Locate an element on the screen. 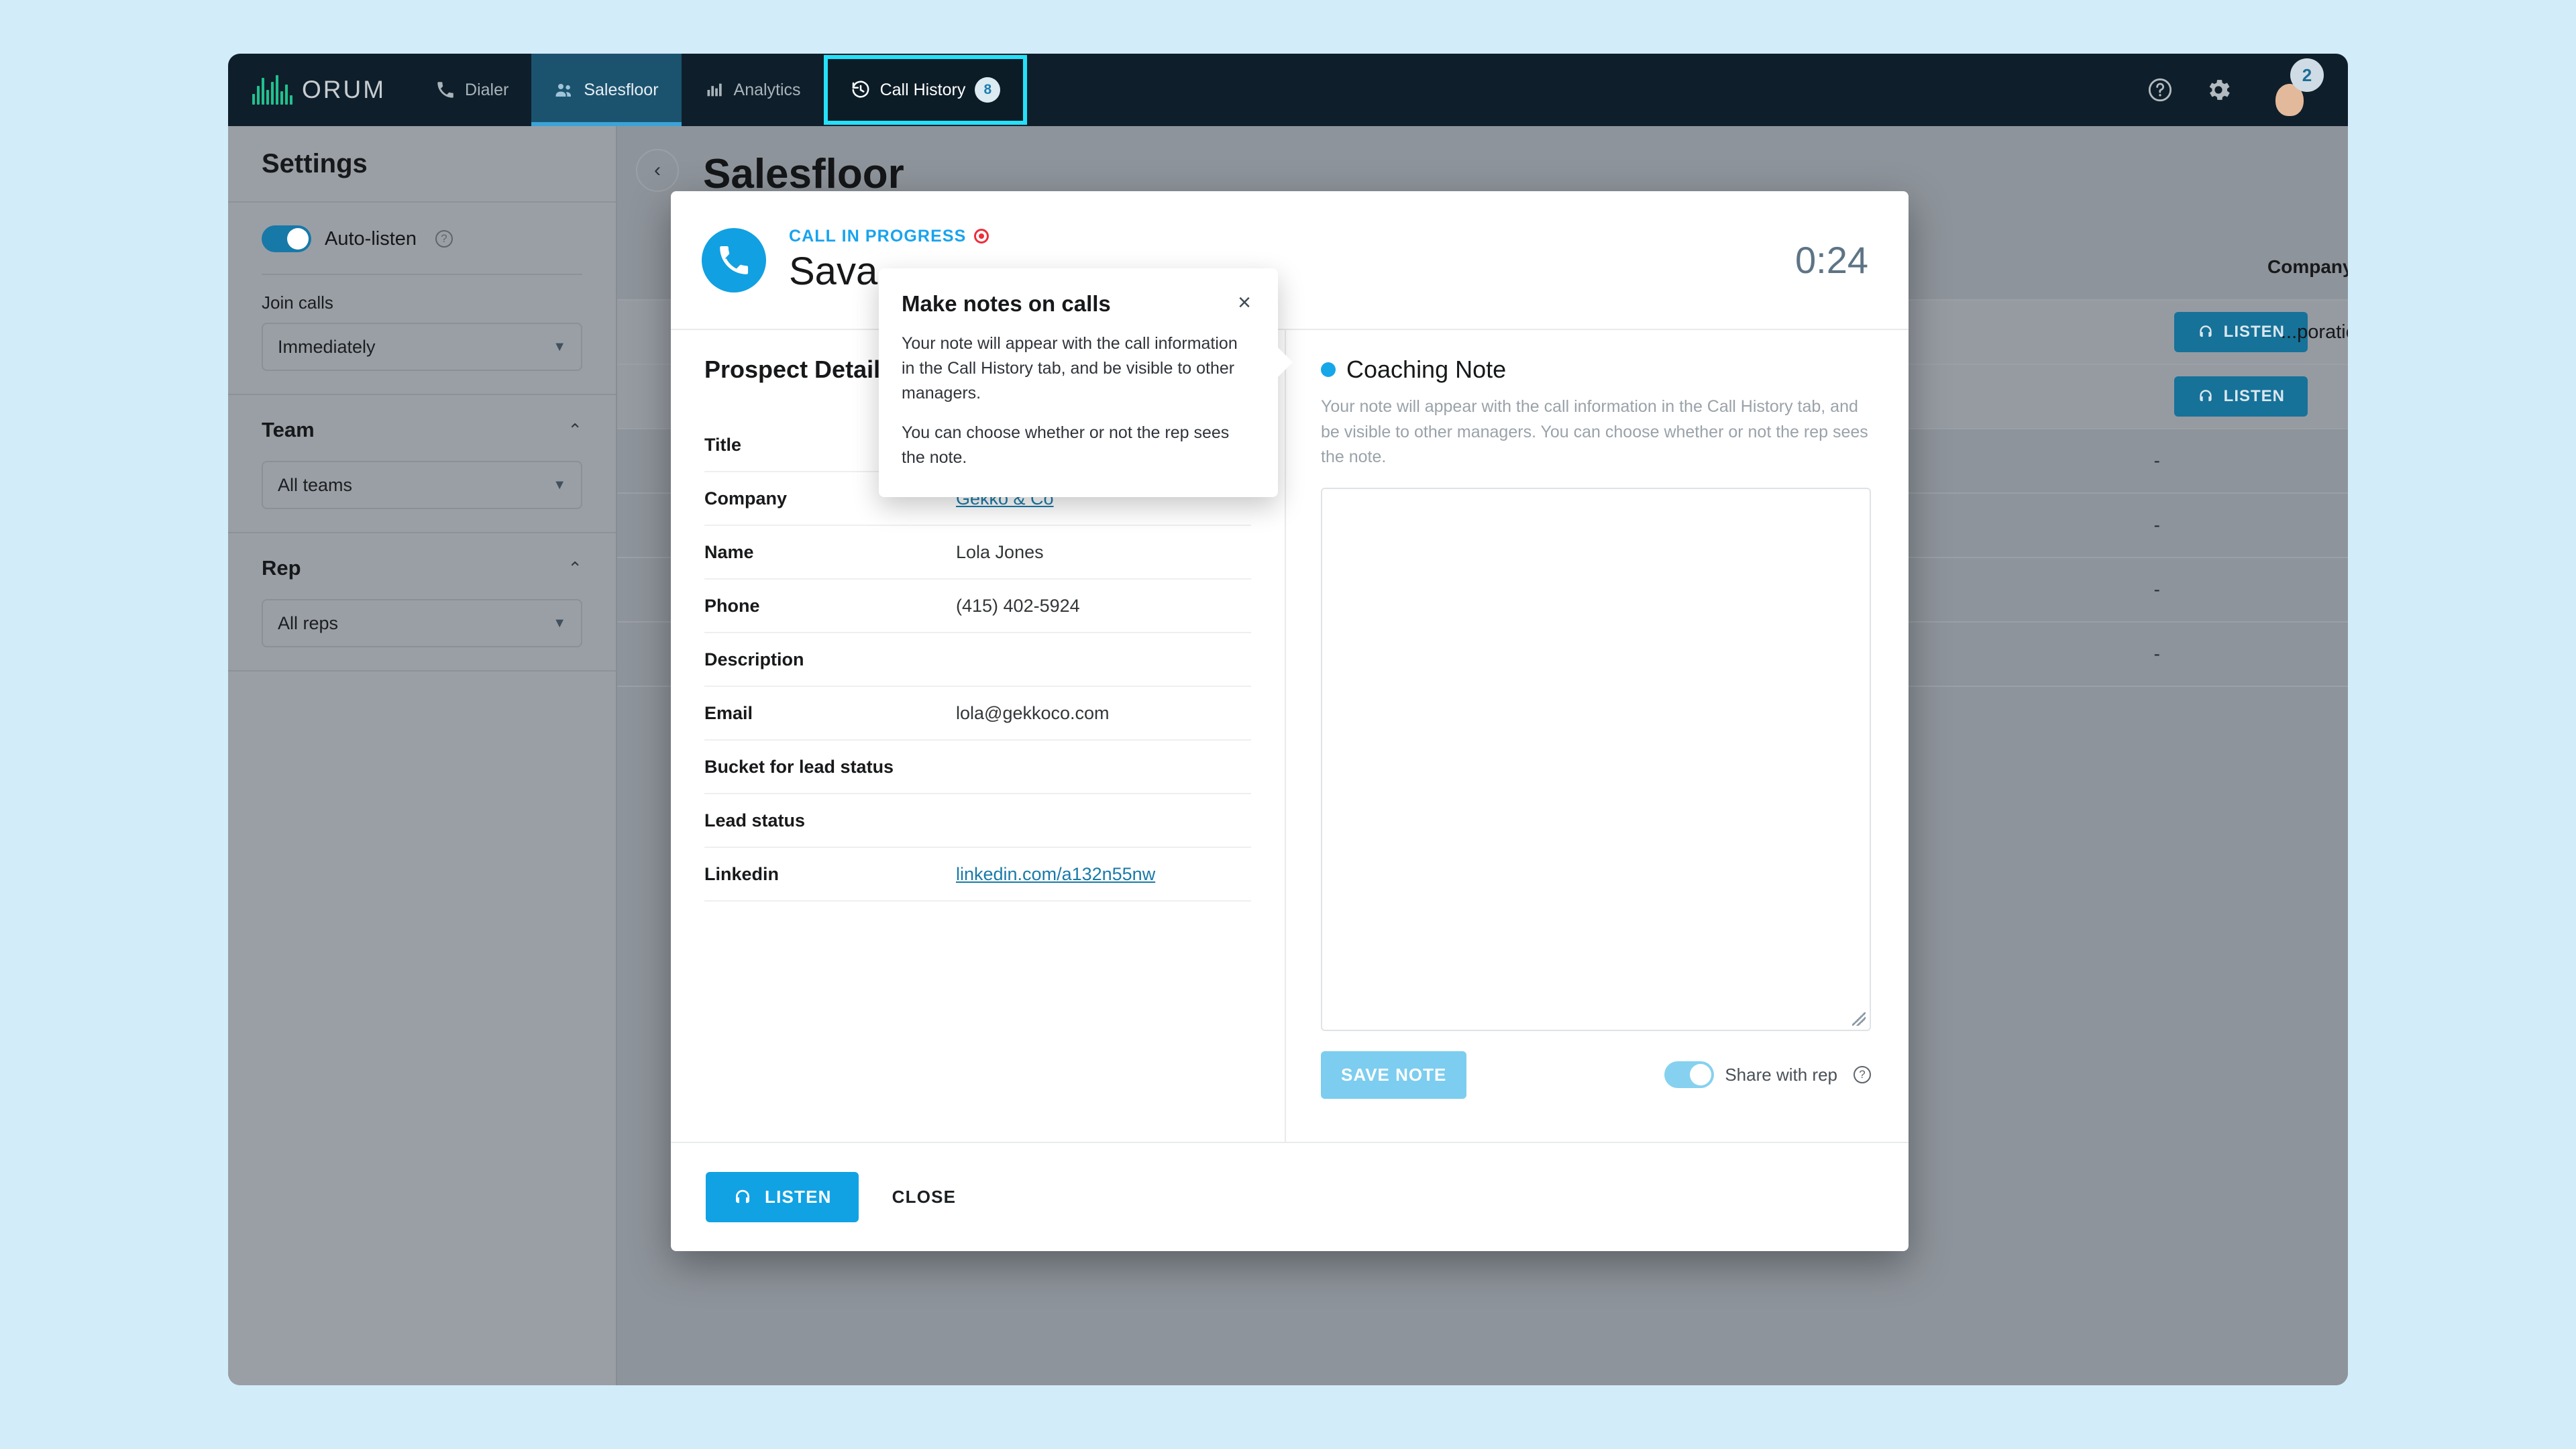 The width and height of the screenshot is (2576, 1449). close-icon: × is located at coordinates (1244, 302).